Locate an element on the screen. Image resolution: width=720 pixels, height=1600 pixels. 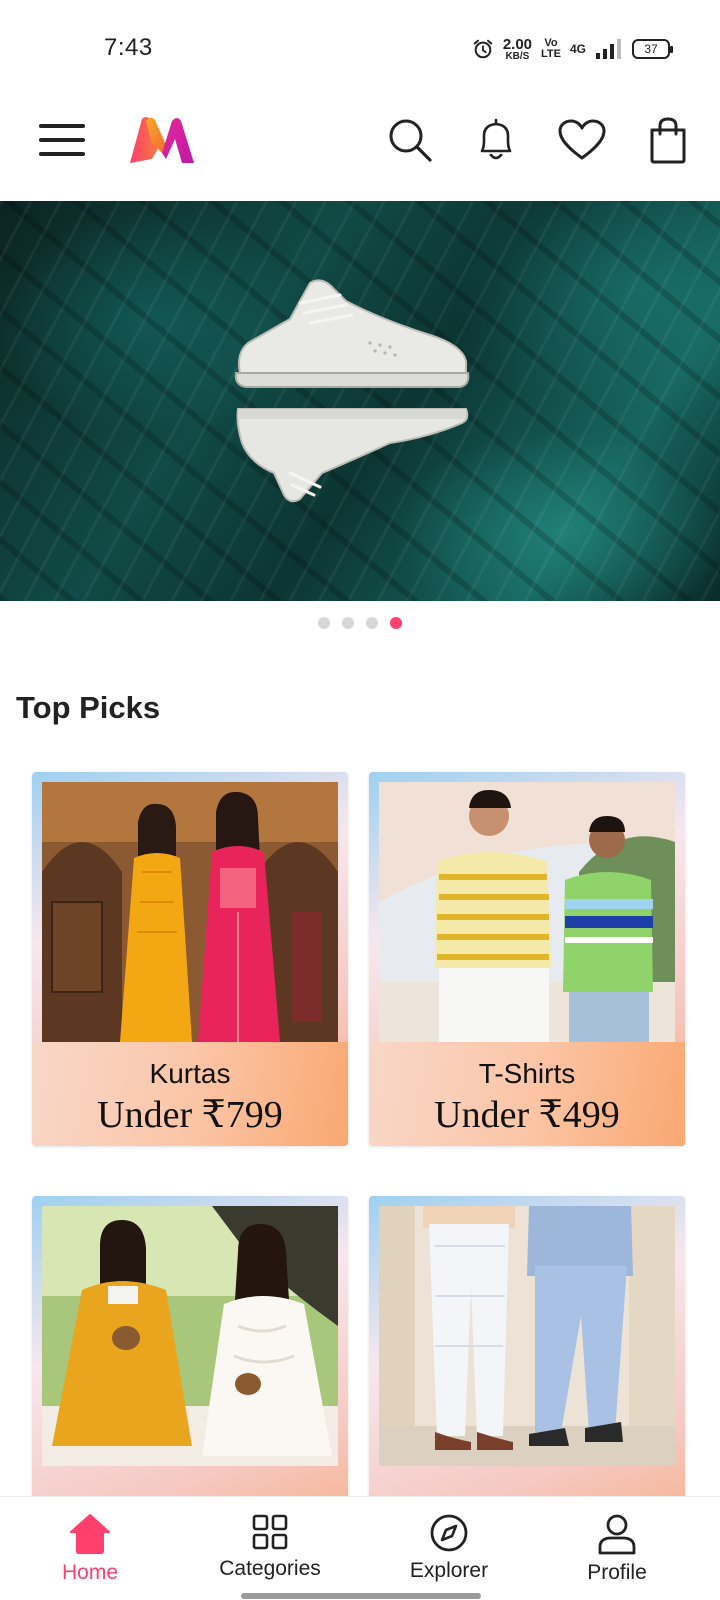
banner-pagination is located at coordinates (360, 623).